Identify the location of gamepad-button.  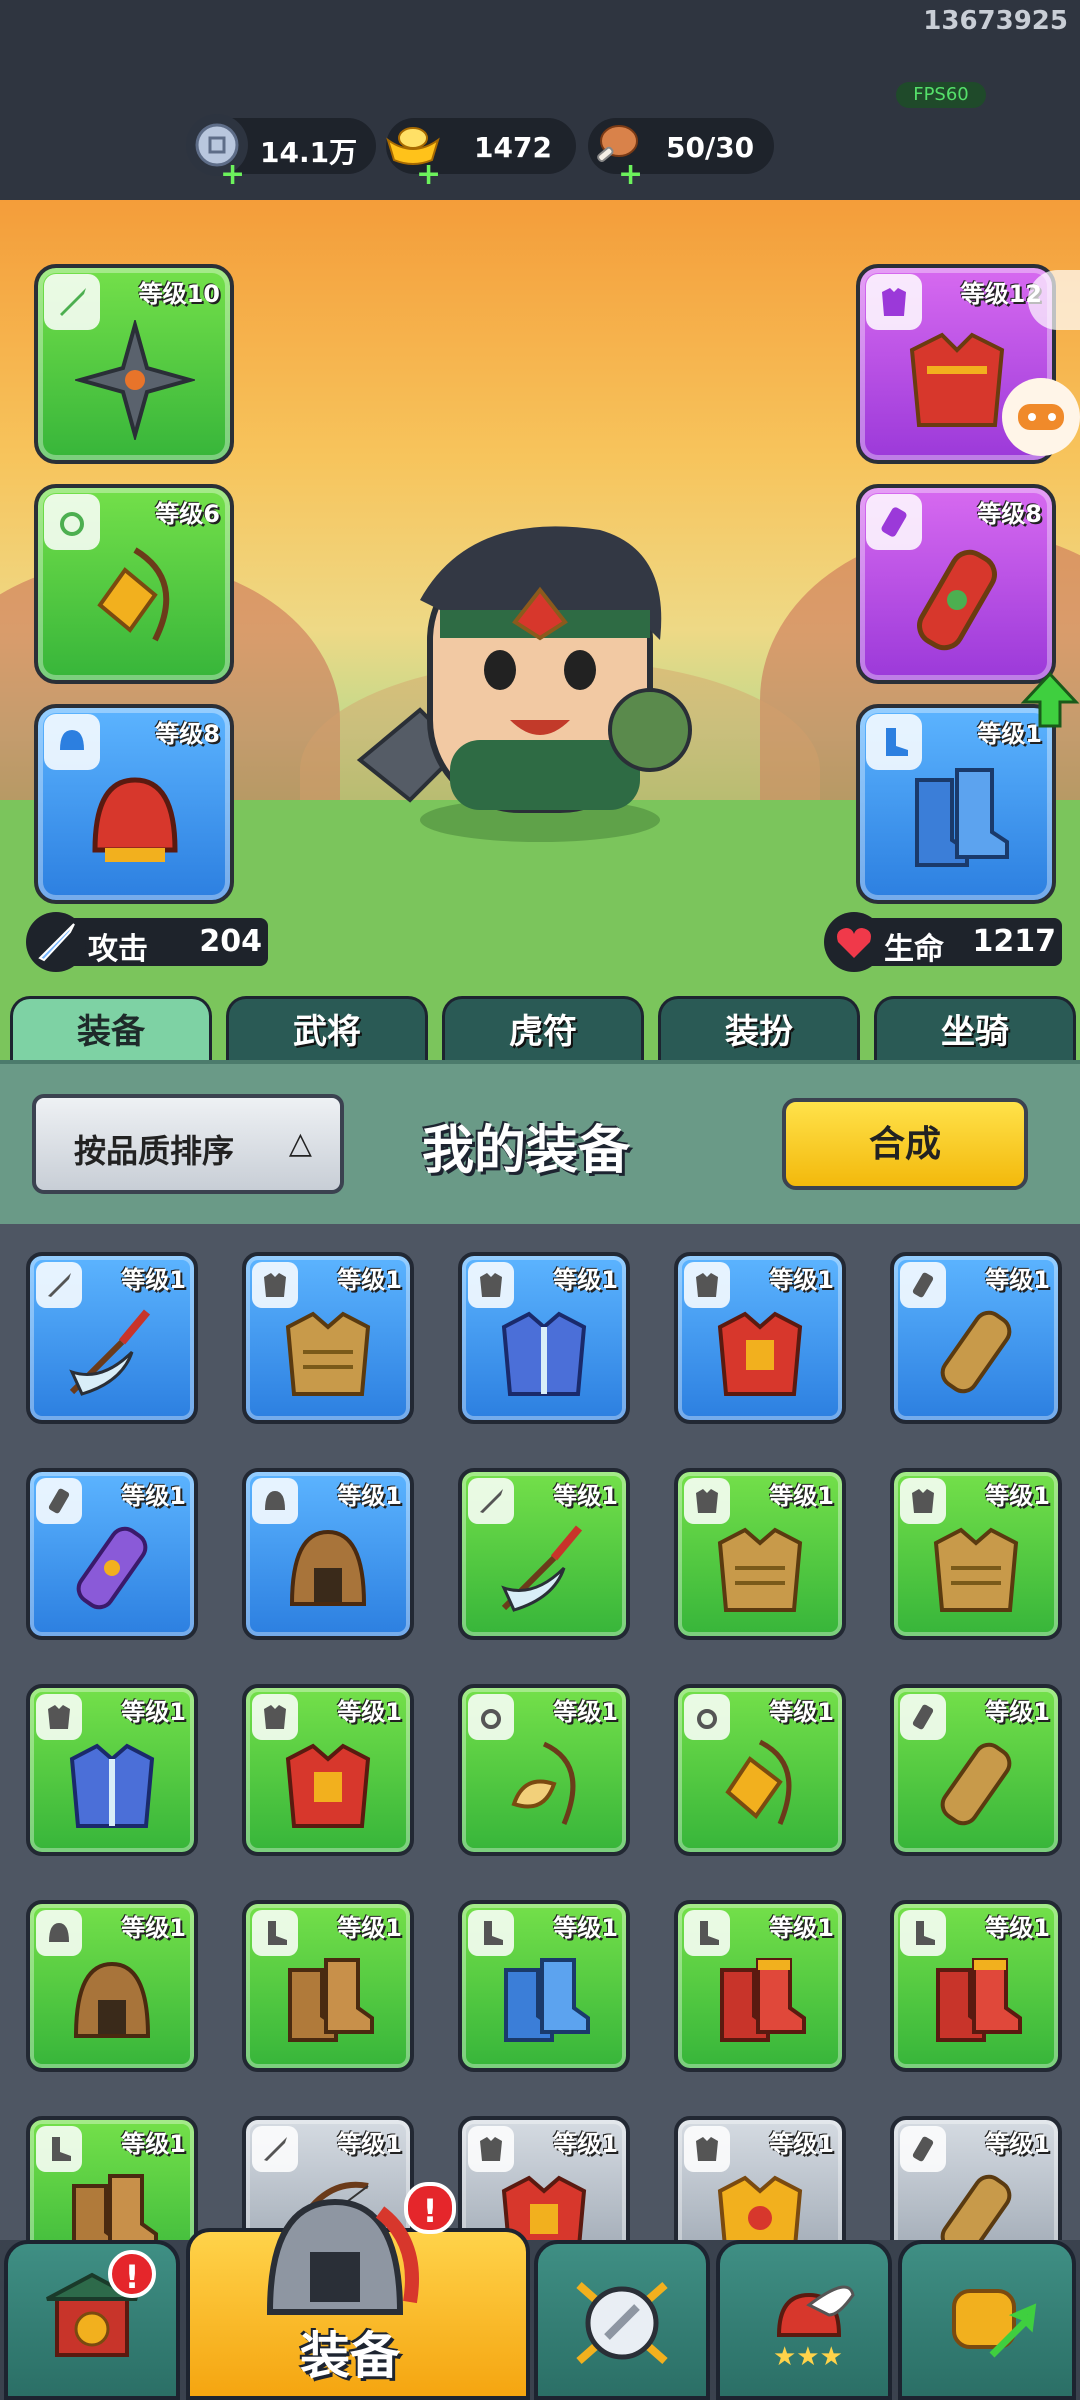
(1041, 417).